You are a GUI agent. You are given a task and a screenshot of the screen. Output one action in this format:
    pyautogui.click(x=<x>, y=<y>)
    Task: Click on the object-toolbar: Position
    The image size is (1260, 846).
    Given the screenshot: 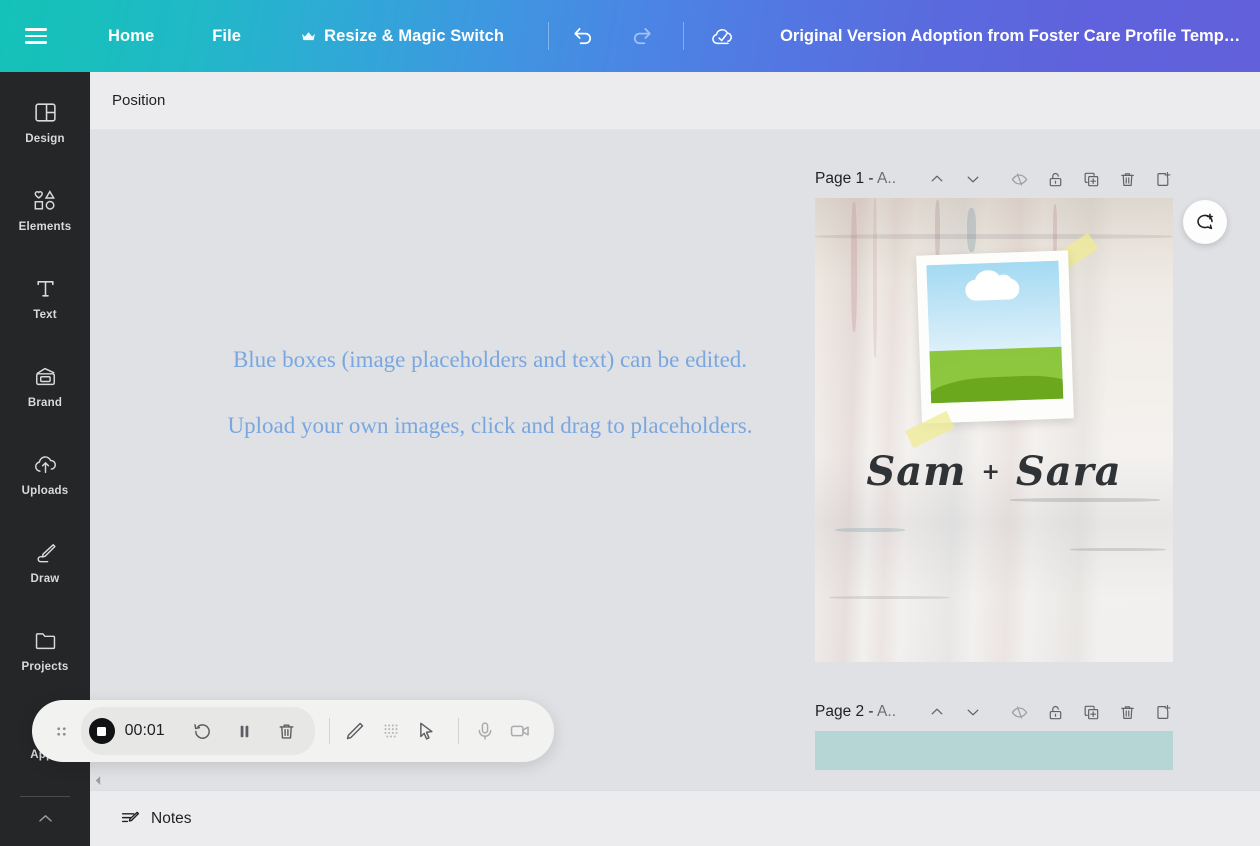 What is the action you would take?
    pyautogui.click(x=675, y=101)
    